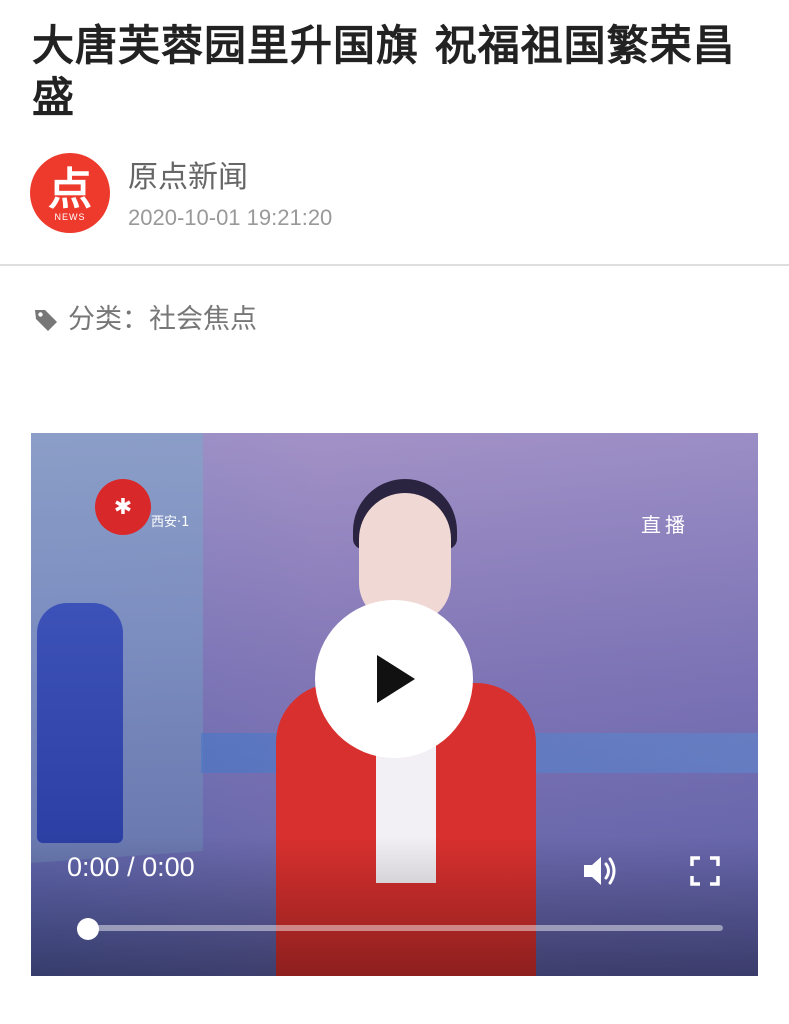 The width and height of the screenshot is (789, 1024). I want to click on duration: 0:00, so click(168, 867).